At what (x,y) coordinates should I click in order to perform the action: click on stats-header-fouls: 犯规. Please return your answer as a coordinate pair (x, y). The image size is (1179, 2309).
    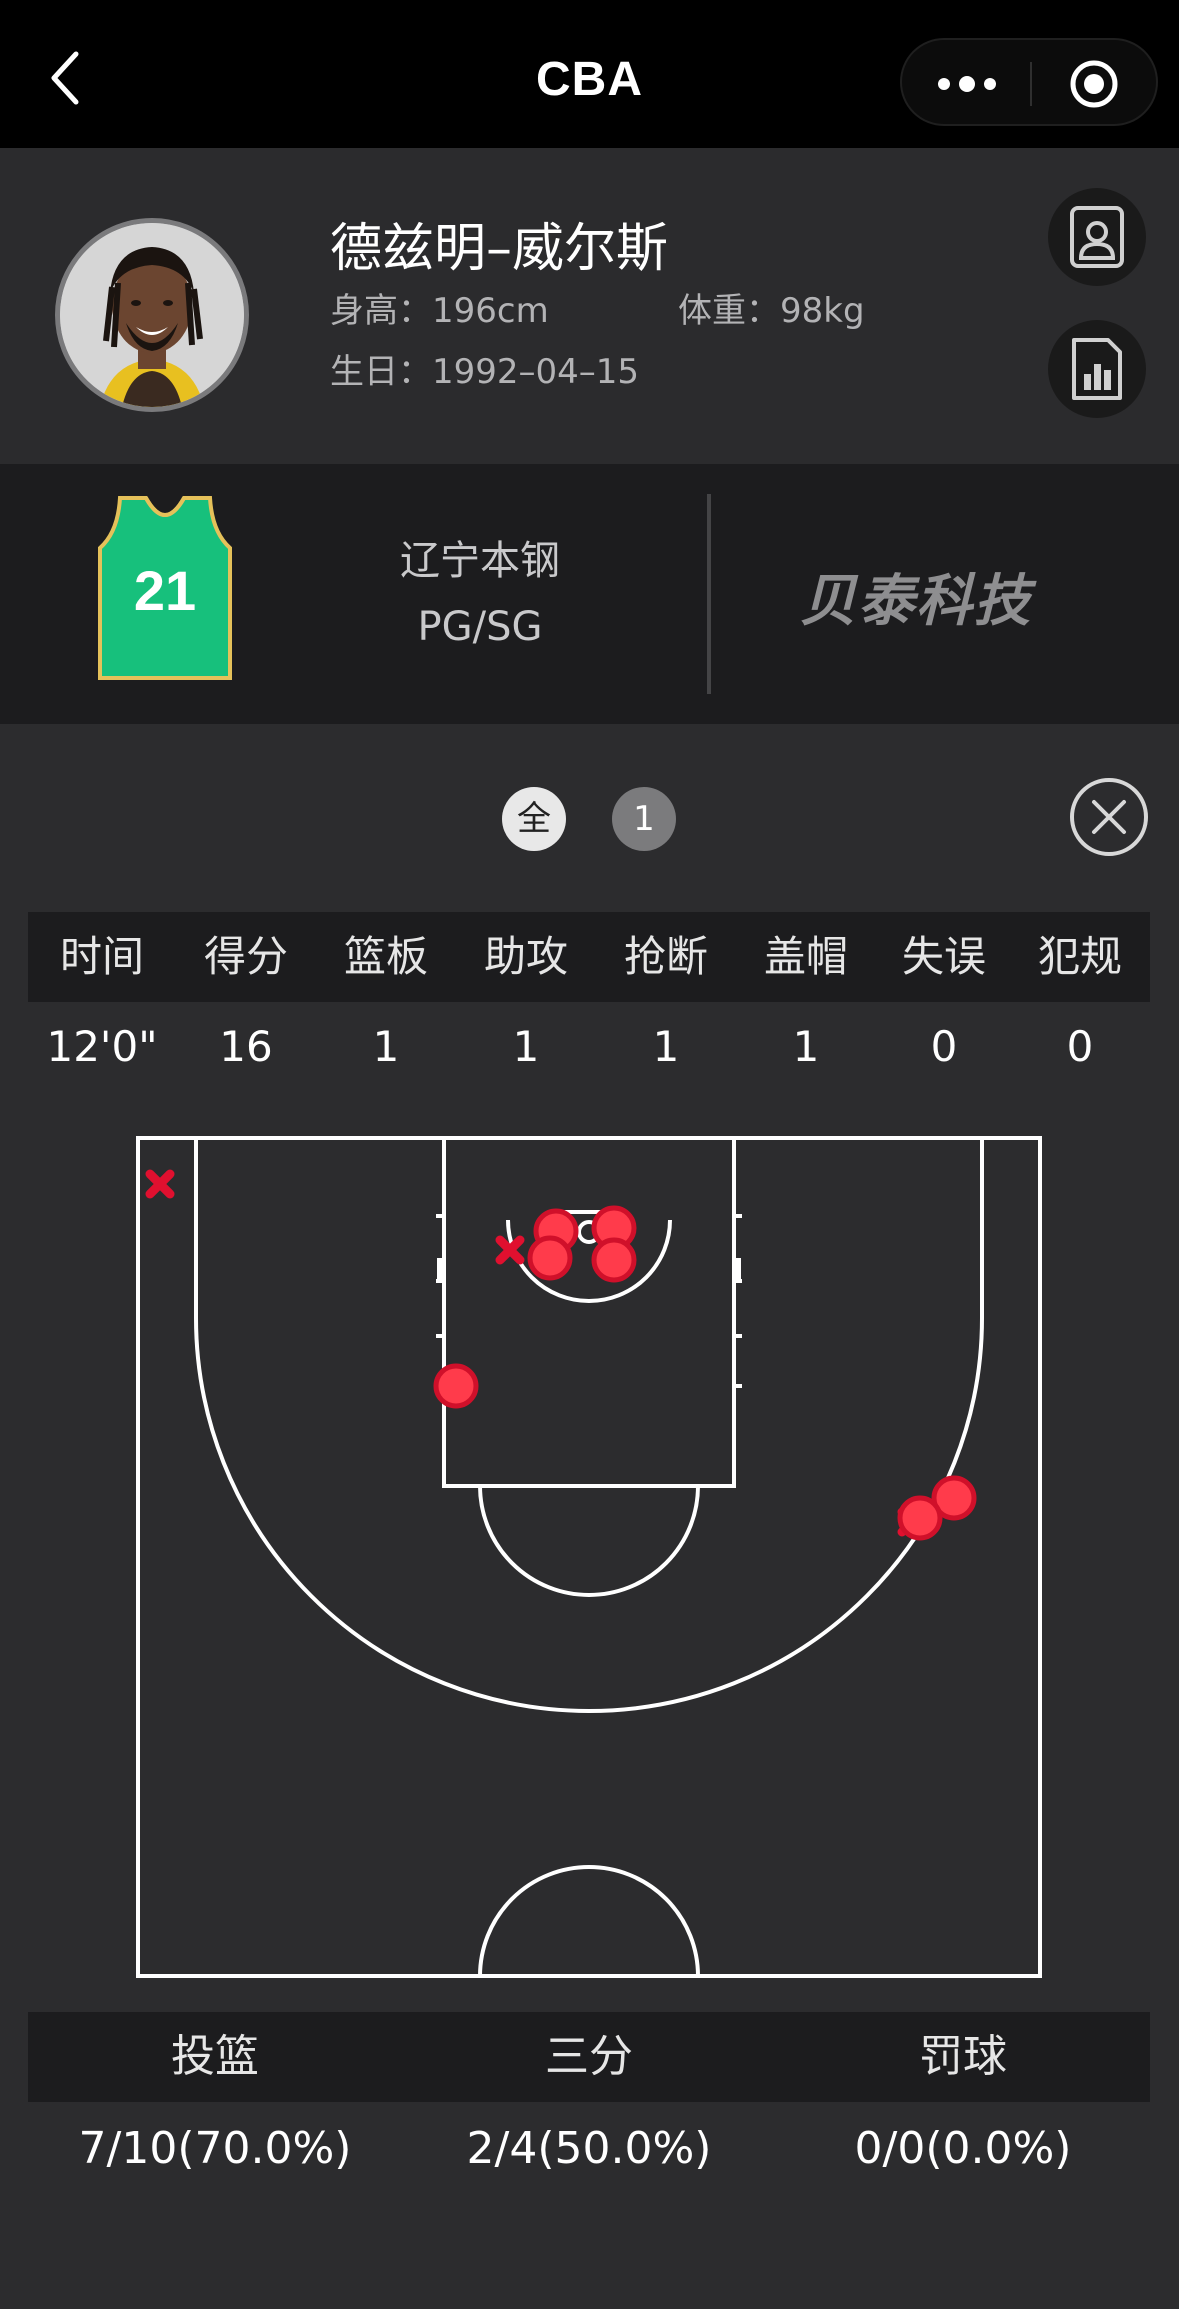
    Looking at the image, I should click on (1079, 956).